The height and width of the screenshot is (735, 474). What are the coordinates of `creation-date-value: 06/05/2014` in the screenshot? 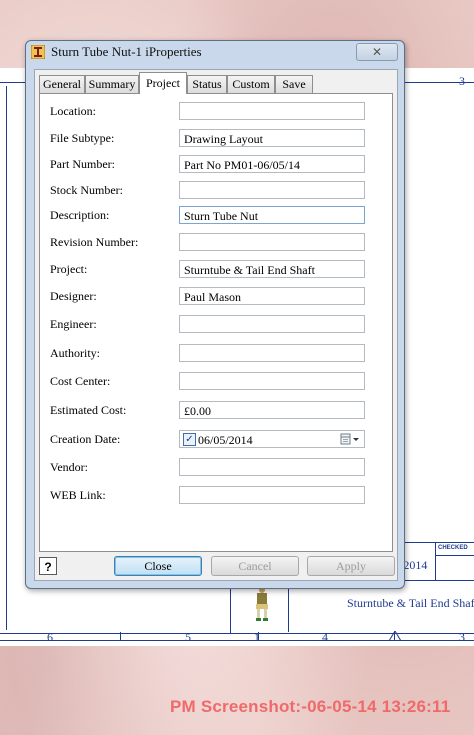 It's located at (225, 440).